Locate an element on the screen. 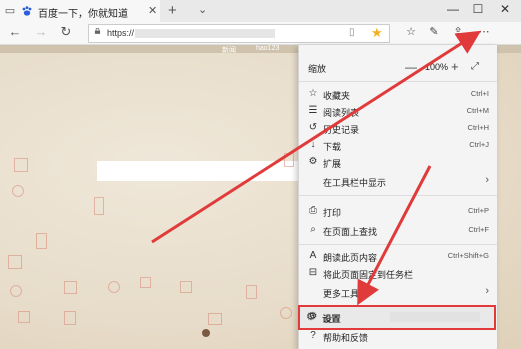  pin-taskbar-icon: ⊟ is located at coordinates (313, 272).